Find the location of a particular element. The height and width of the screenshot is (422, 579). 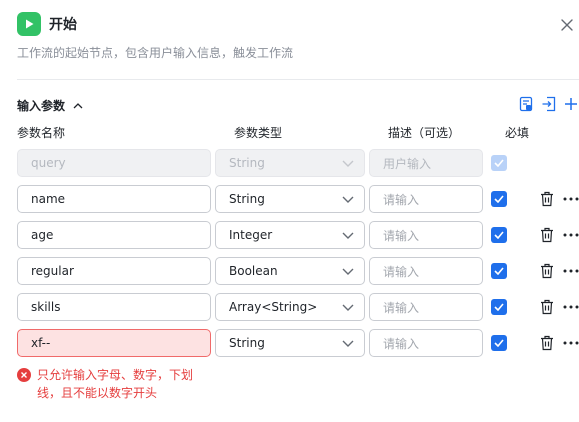

validation-error: 只允许输入字母、数字，下划 线，且不能以数字开头 is located at coordinates (105, 384).